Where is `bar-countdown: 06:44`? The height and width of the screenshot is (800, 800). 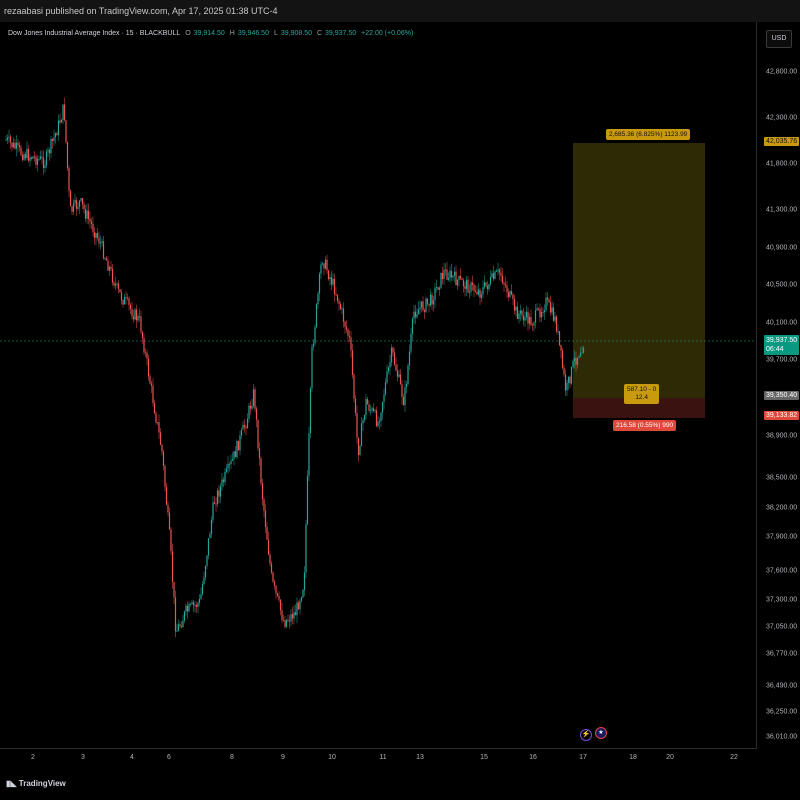
bar-countdown: 06:44 is located at coordinates (775, 349).